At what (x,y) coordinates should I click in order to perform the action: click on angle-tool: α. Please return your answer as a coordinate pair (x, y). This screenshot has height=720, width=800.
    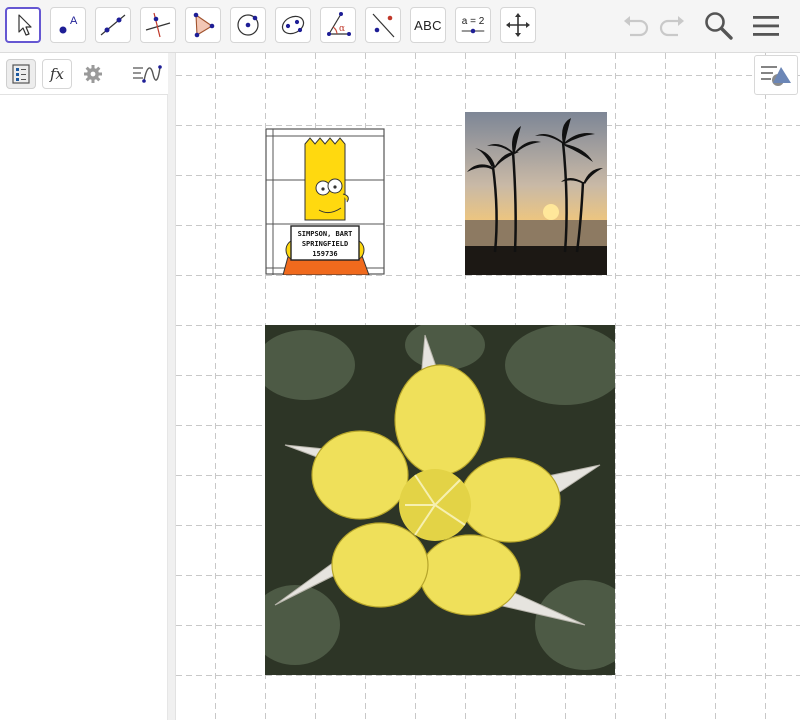
    Looking at the image, I should click on (338, 25).